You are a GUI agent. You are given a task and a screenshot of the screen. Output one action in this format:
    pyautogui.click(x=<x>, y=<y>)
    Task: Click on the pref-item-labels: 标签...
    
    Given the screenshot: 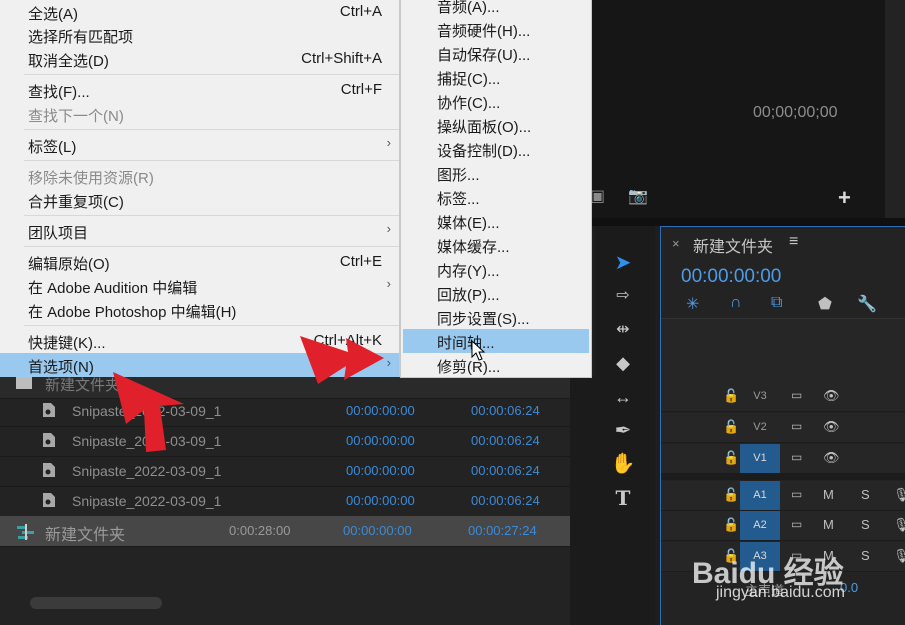 What is the action you would take?
    pyautogui.click(x=496, y=197)
    